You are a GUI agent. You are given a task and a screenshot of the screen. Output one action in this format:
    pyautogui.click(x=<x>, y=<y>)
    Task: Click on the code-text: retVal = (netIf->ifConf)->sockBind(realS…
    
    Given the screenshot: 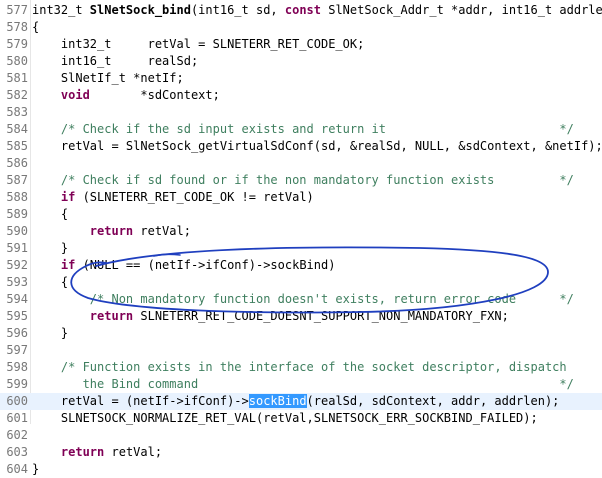 What is the action you would take?
    pyautogui.click(x=295, y=401)
    